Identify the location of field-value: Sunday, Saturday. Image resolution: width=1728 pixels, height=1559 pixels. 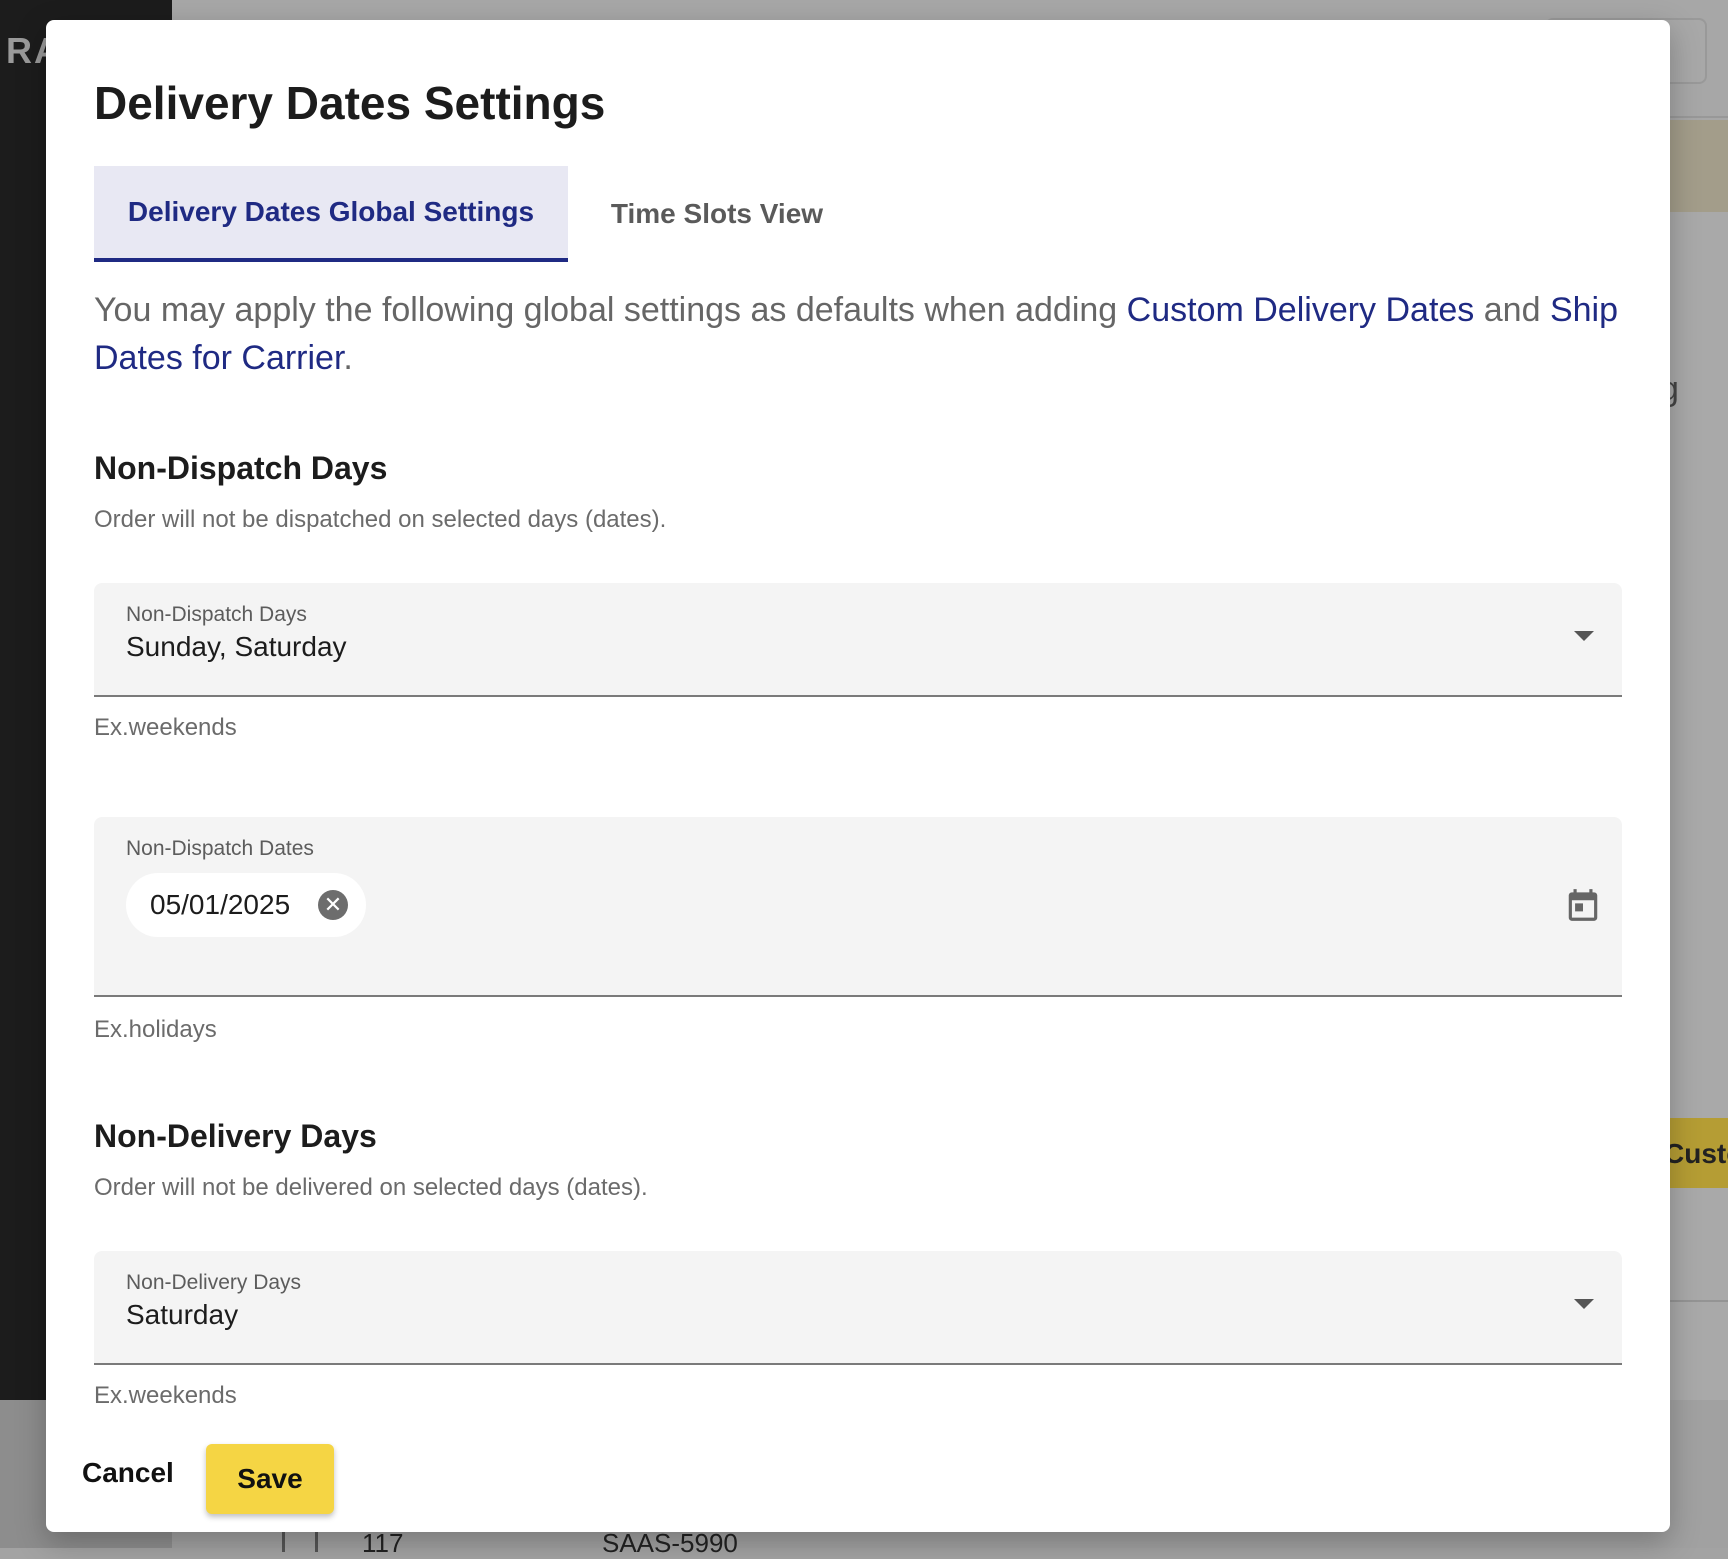
(236, 647).